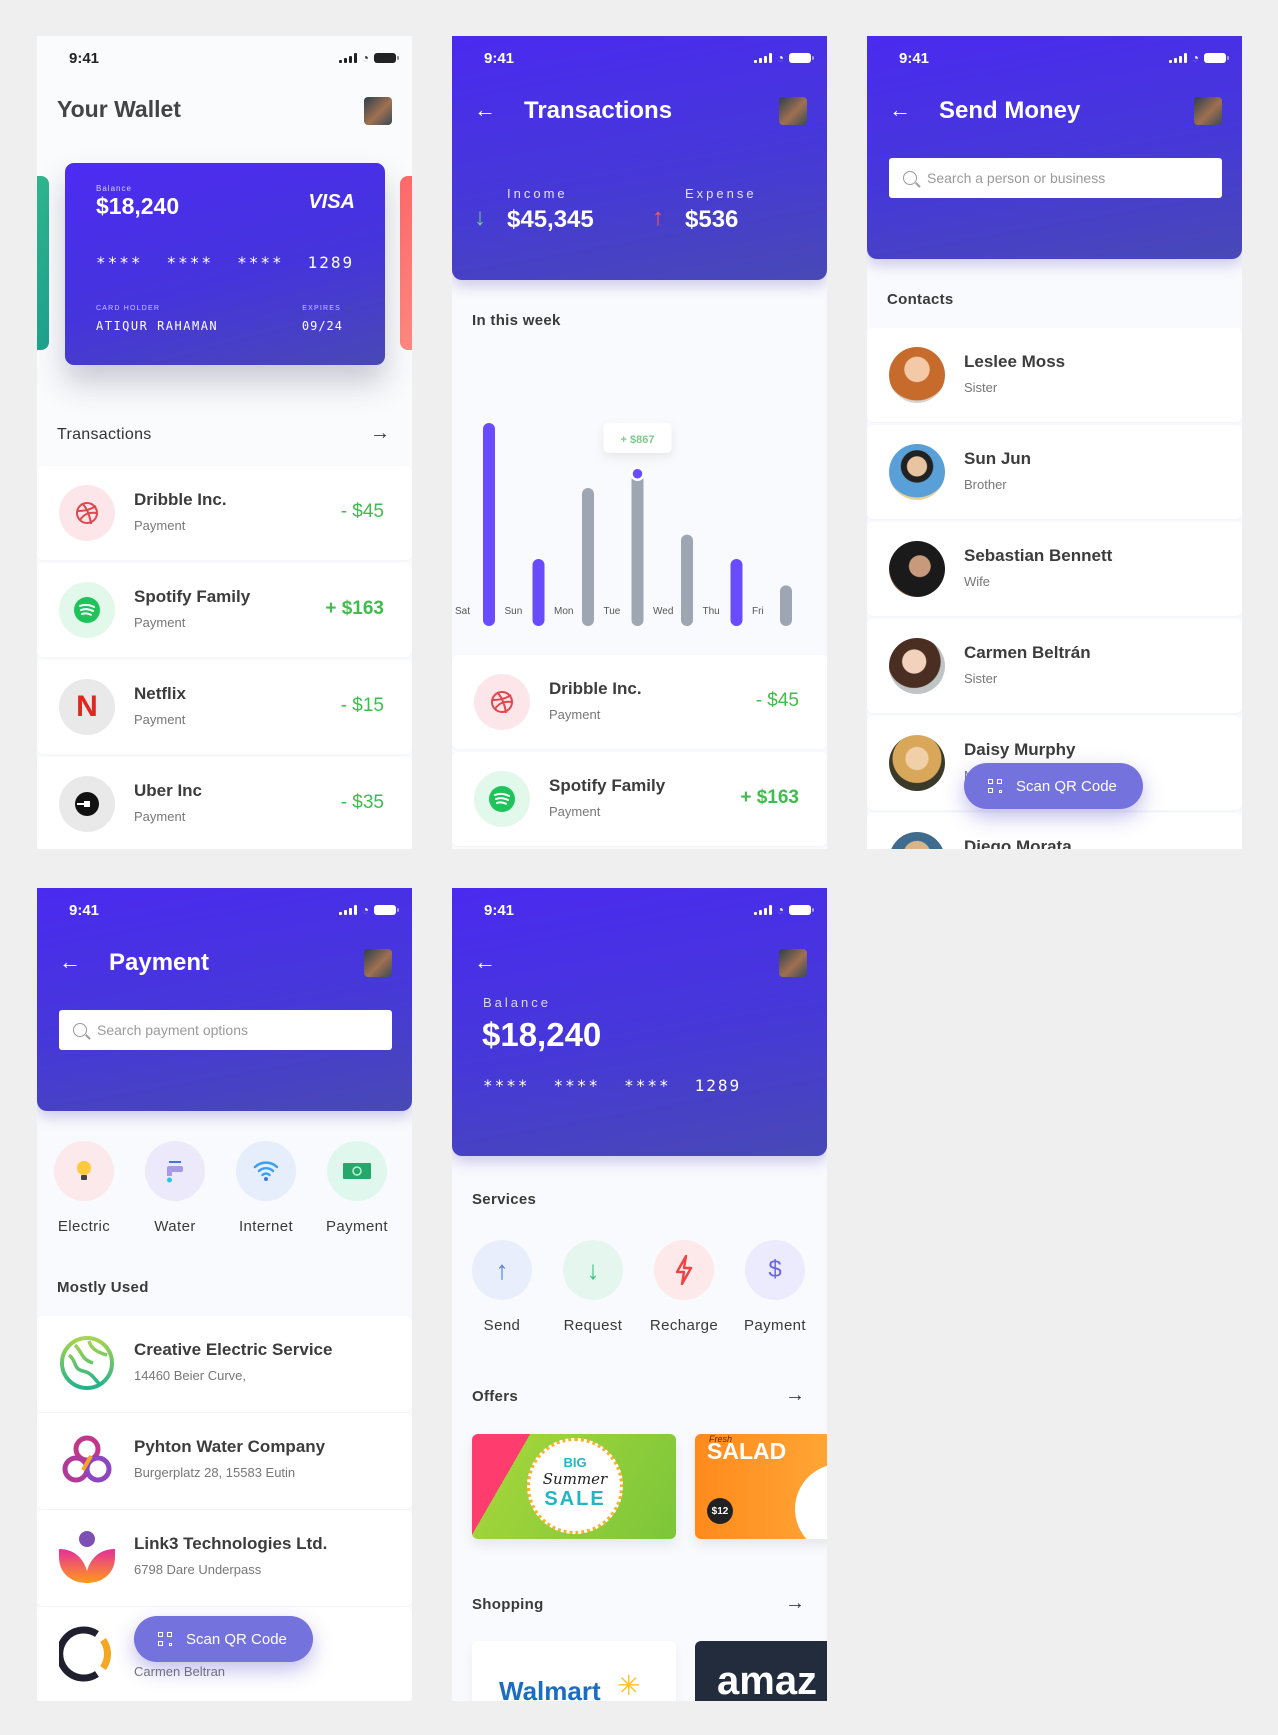 Image resolution: width=1278 pixels, height=1735 pixels. I want to click on contact-row: Sebastian Bennett Wife, so click(1054, 569).